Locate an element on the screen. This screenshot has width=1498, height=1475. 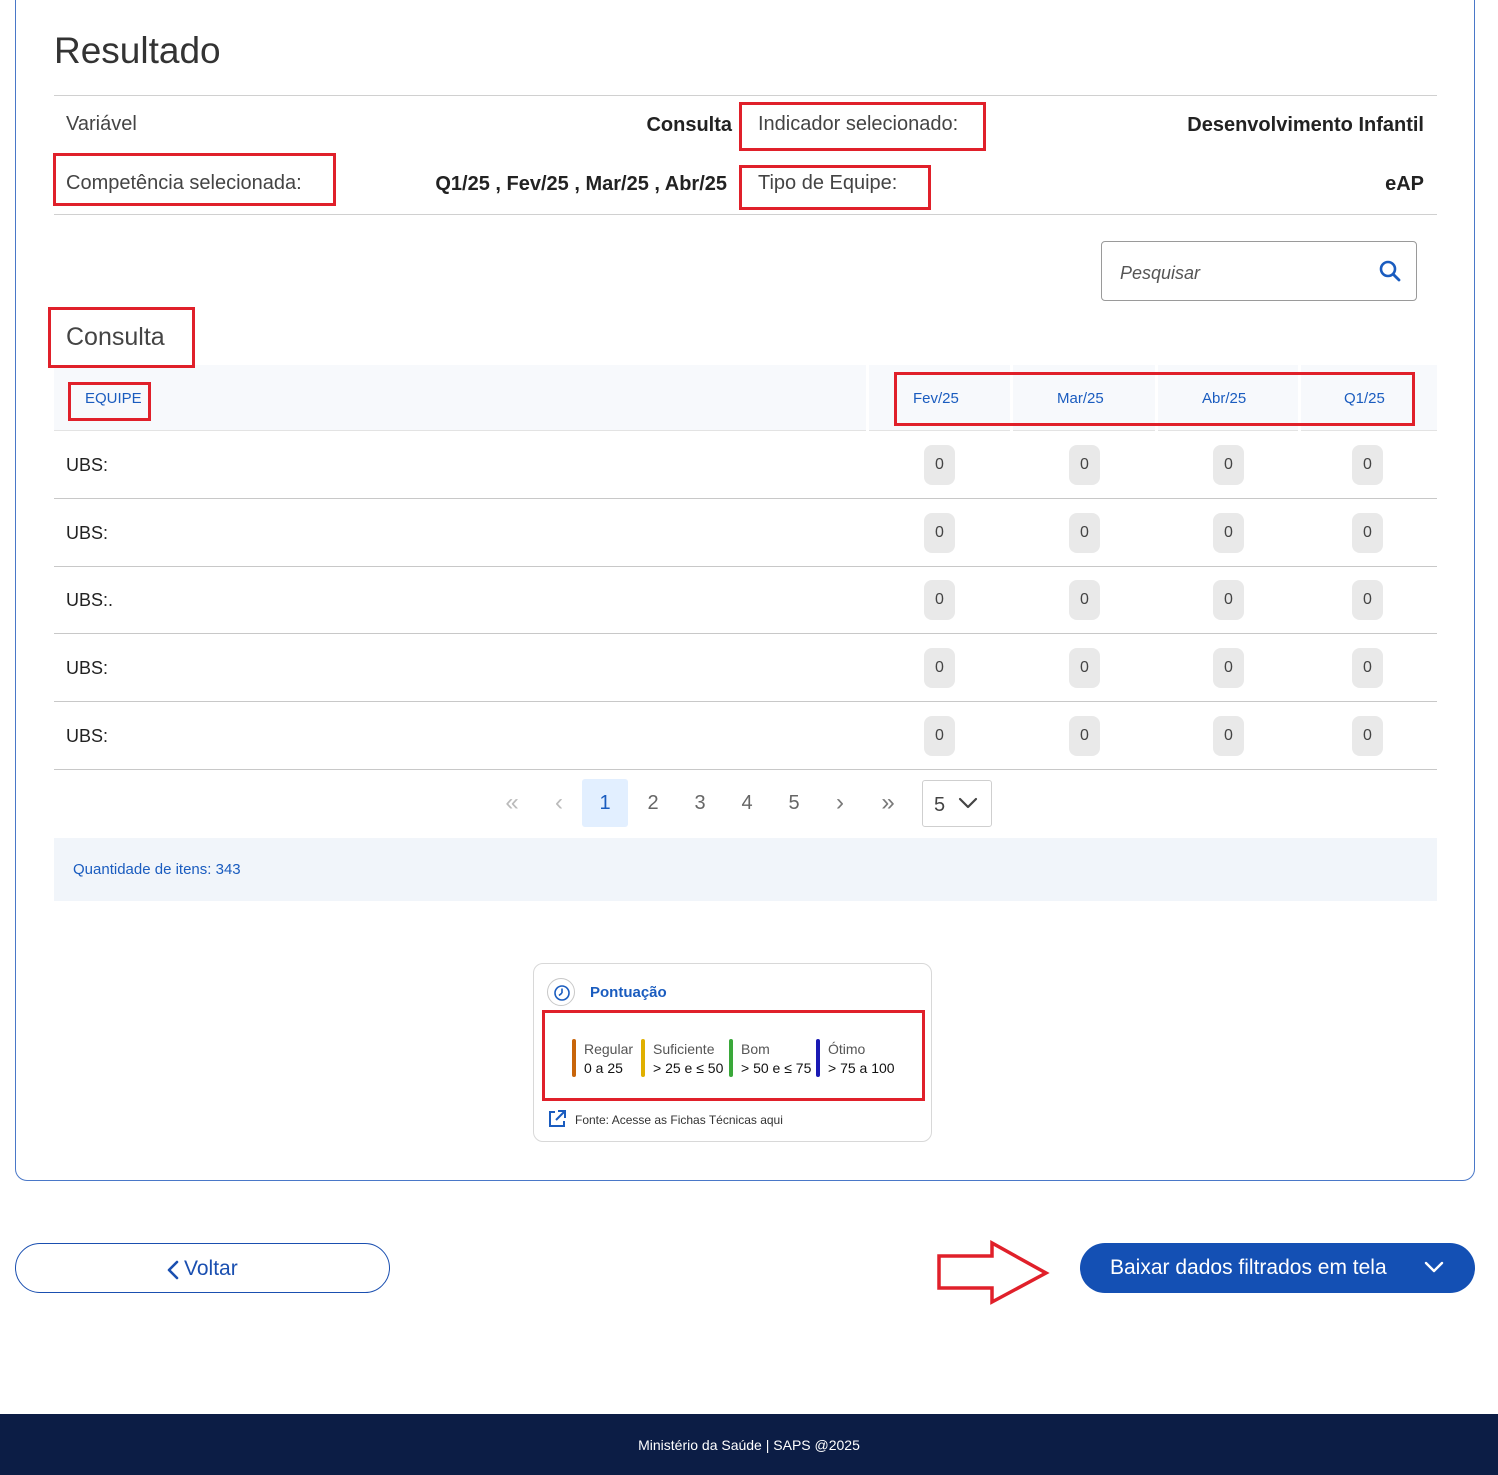
tipo-equipe-value: eAP is located at coordinates (1404, 184).